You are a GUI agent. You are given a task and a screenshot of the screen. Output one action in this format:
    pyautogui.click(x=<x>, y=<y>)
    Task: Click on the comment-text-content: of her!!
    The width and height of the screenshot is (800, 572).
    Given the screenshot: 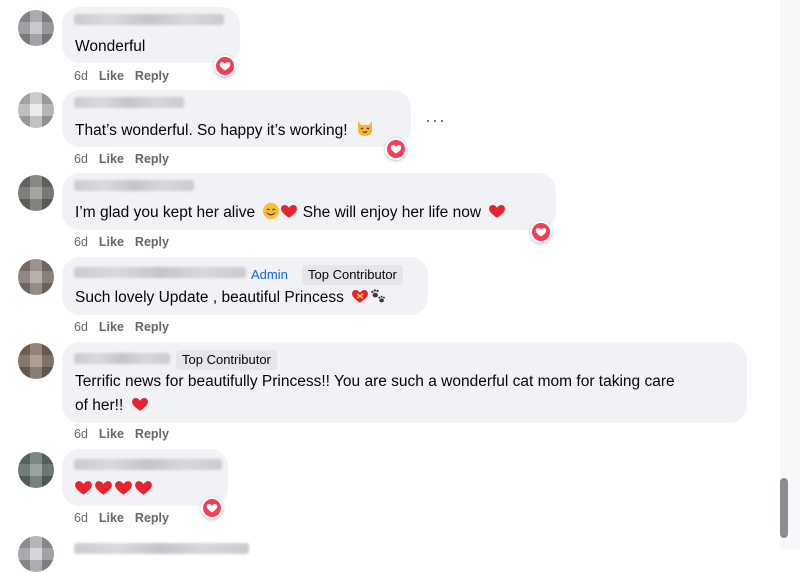 What is the action you would take?
    pyautogui.click(x=99, y=405)
    